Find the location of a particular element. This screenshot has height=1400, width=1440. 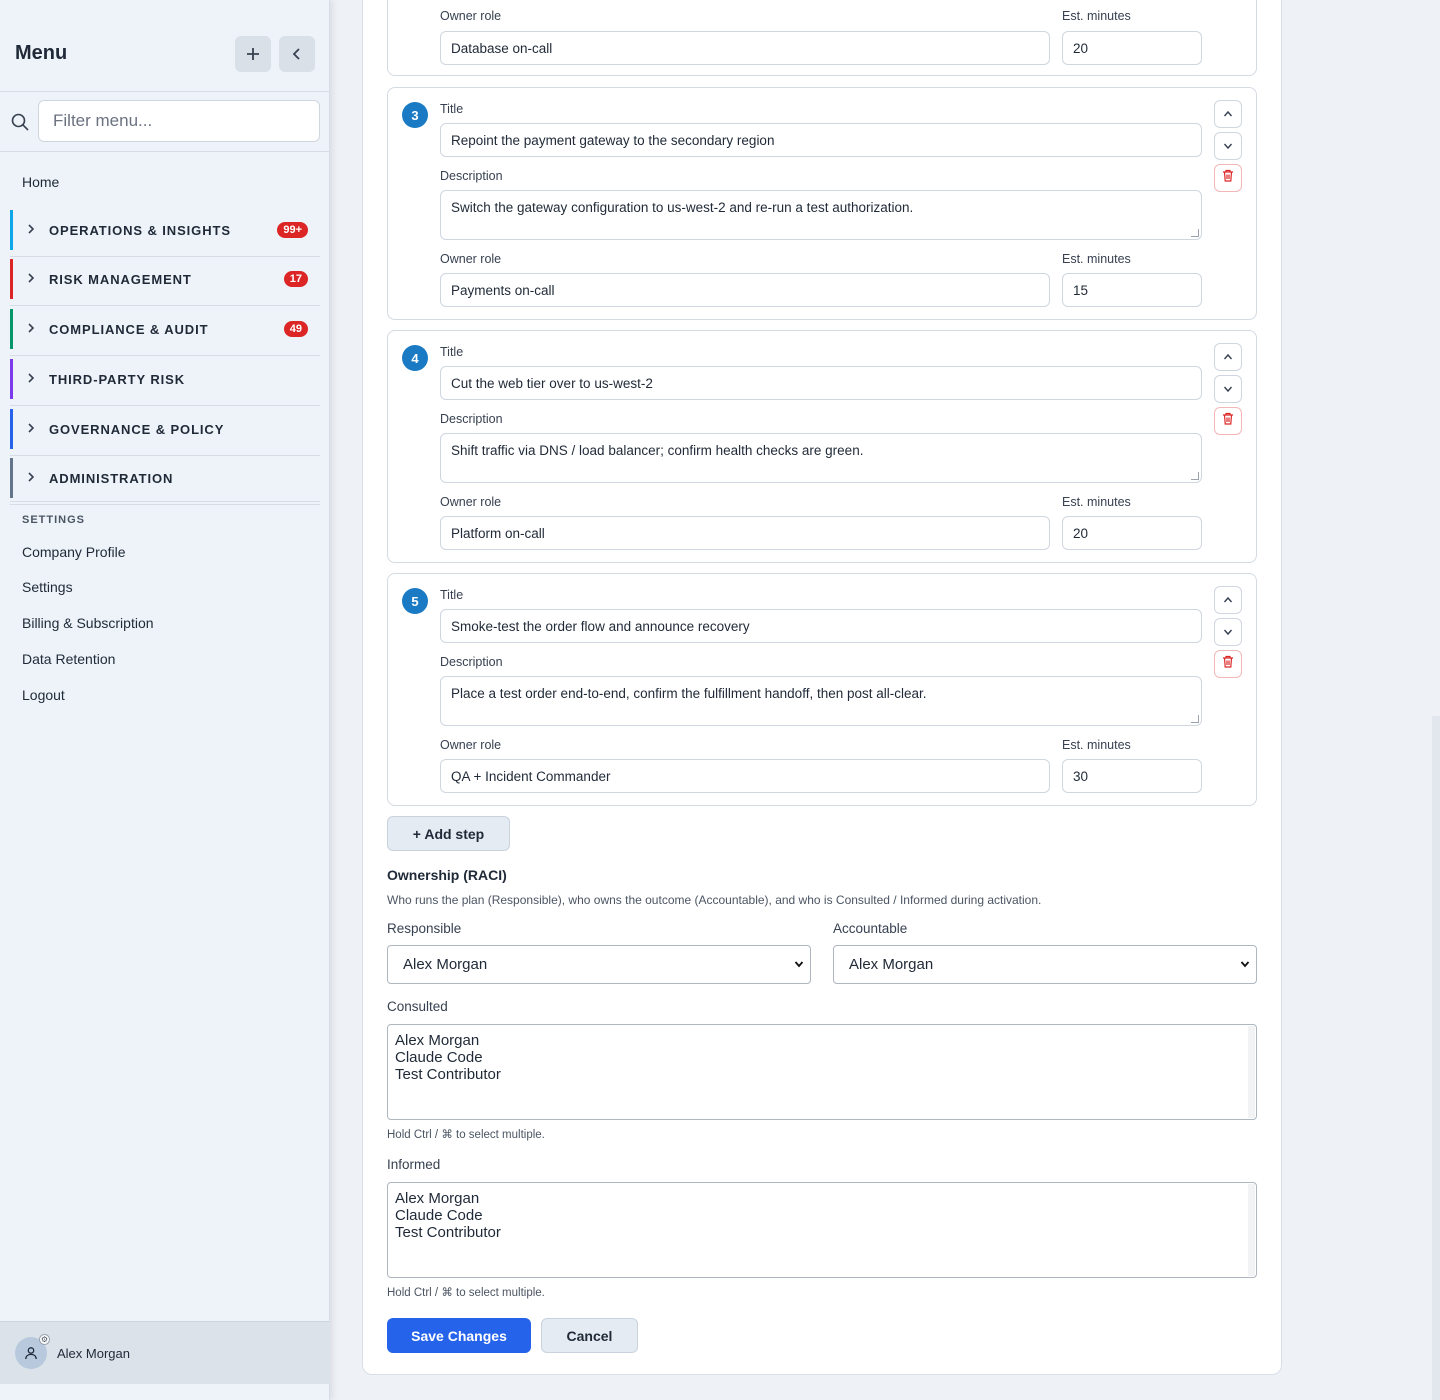

nav-section-administration: ADMINISTRATION is located at coordinates (165, 478).